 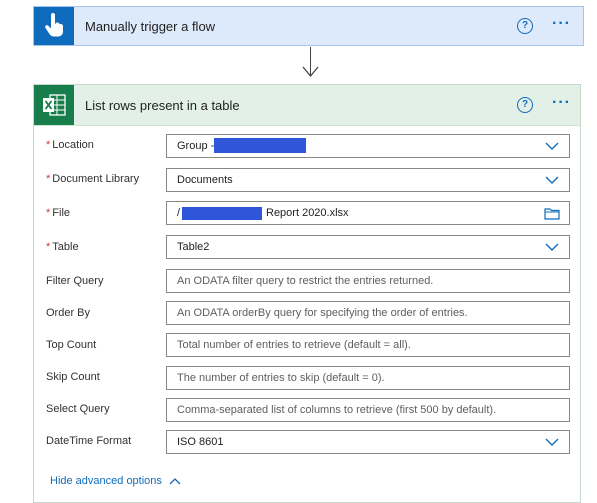 I want to click on location-label: * Location, so click(x=70, y=145).